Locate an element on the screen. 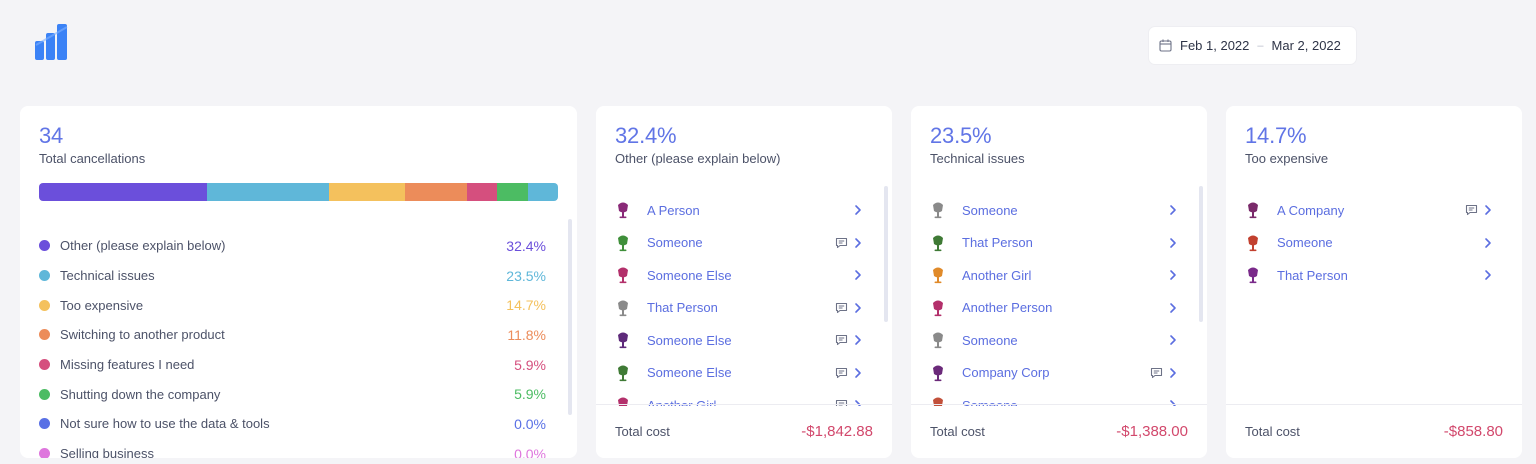  reason-title: Too expensive is located at coordinates (1287, 158).